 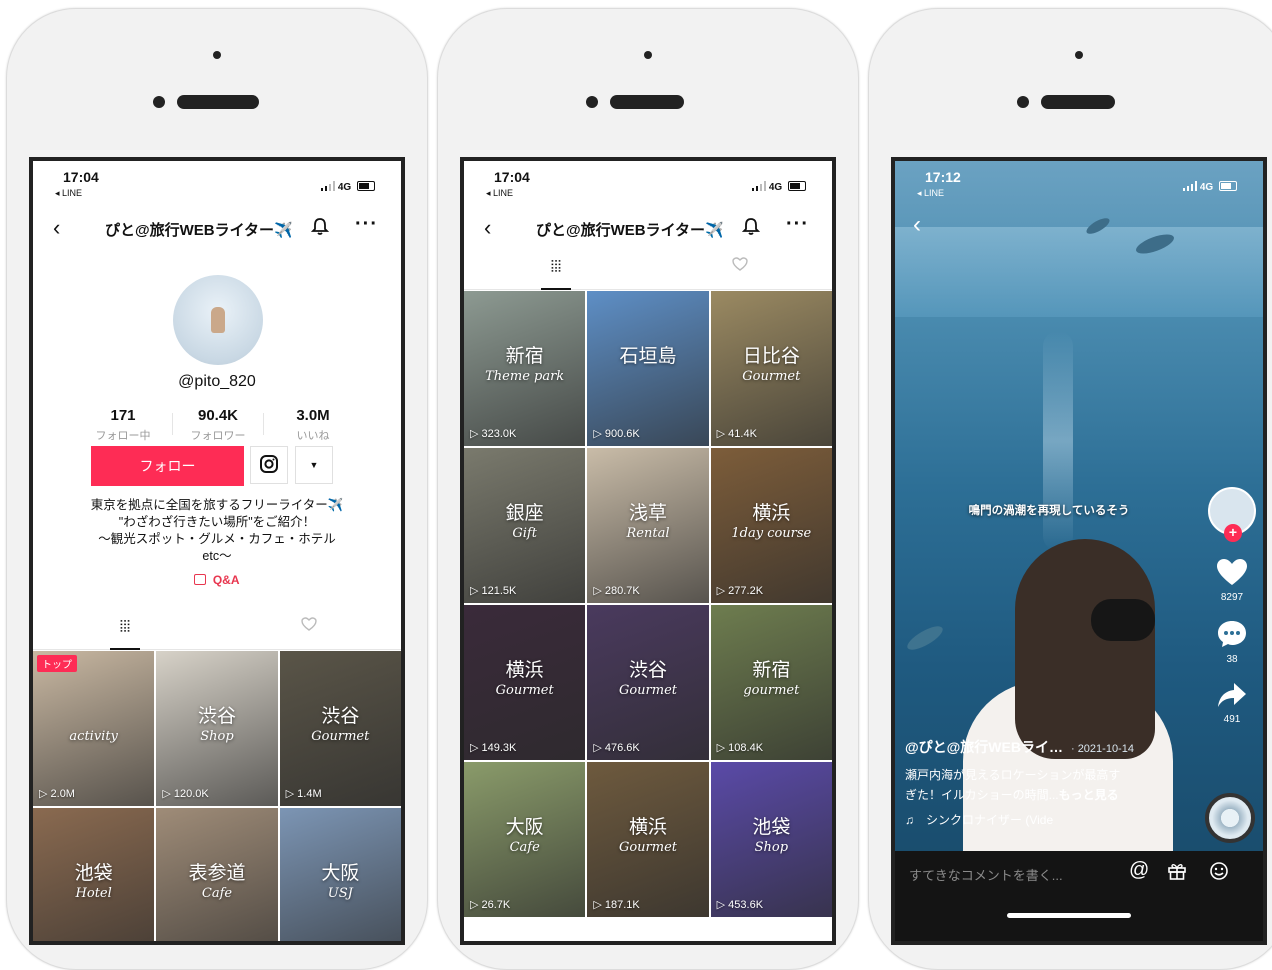 What do you see at coordinates (525, 376) in the screenshot?
I see `thumbnail-category-text: Theme park` at bounding box center [525, 376].